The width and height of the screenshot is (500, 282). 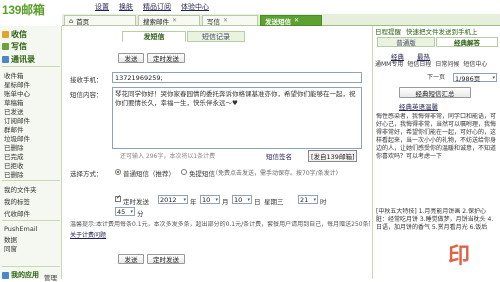 I want to click on minute-unit: 分, so click(x=140, y=214).